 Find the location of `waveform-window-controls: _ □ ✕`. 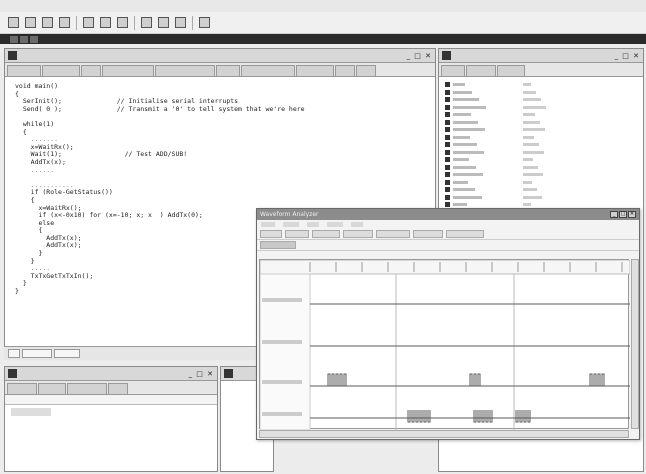

waveform-window-controls: _ □ ✕ is located at coordinates (623, 214).